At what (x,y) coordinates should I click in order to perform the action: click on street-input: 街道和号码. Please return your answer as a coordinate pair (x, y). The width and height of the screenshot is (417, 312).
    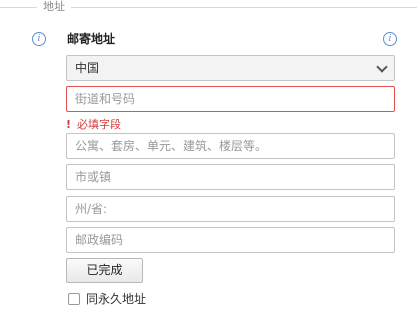
    Looking at the image, I should click on (230, 99).